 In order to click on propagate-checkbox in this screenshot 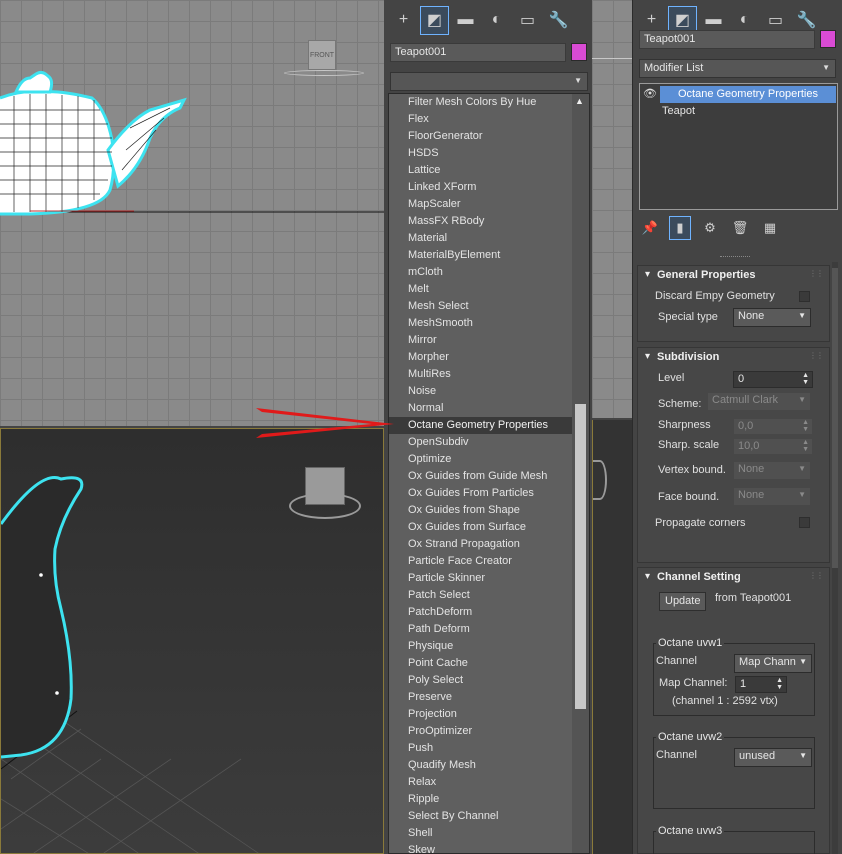, I will do `click(804, 522)`.